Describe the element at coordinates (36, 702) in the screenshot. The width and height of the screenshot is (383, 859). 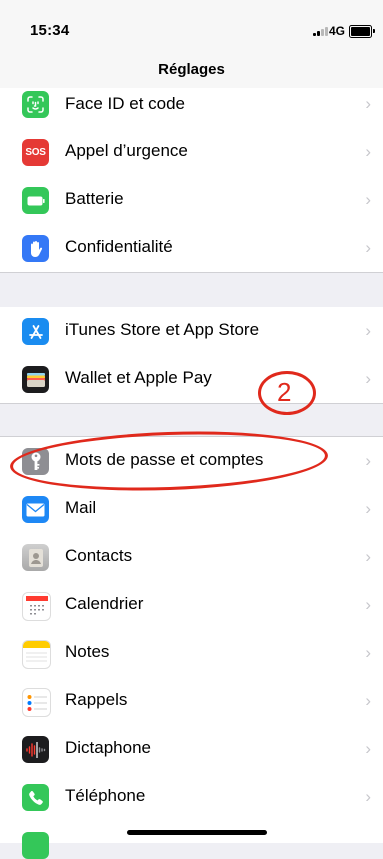
I see `reminders-icon` at that location.